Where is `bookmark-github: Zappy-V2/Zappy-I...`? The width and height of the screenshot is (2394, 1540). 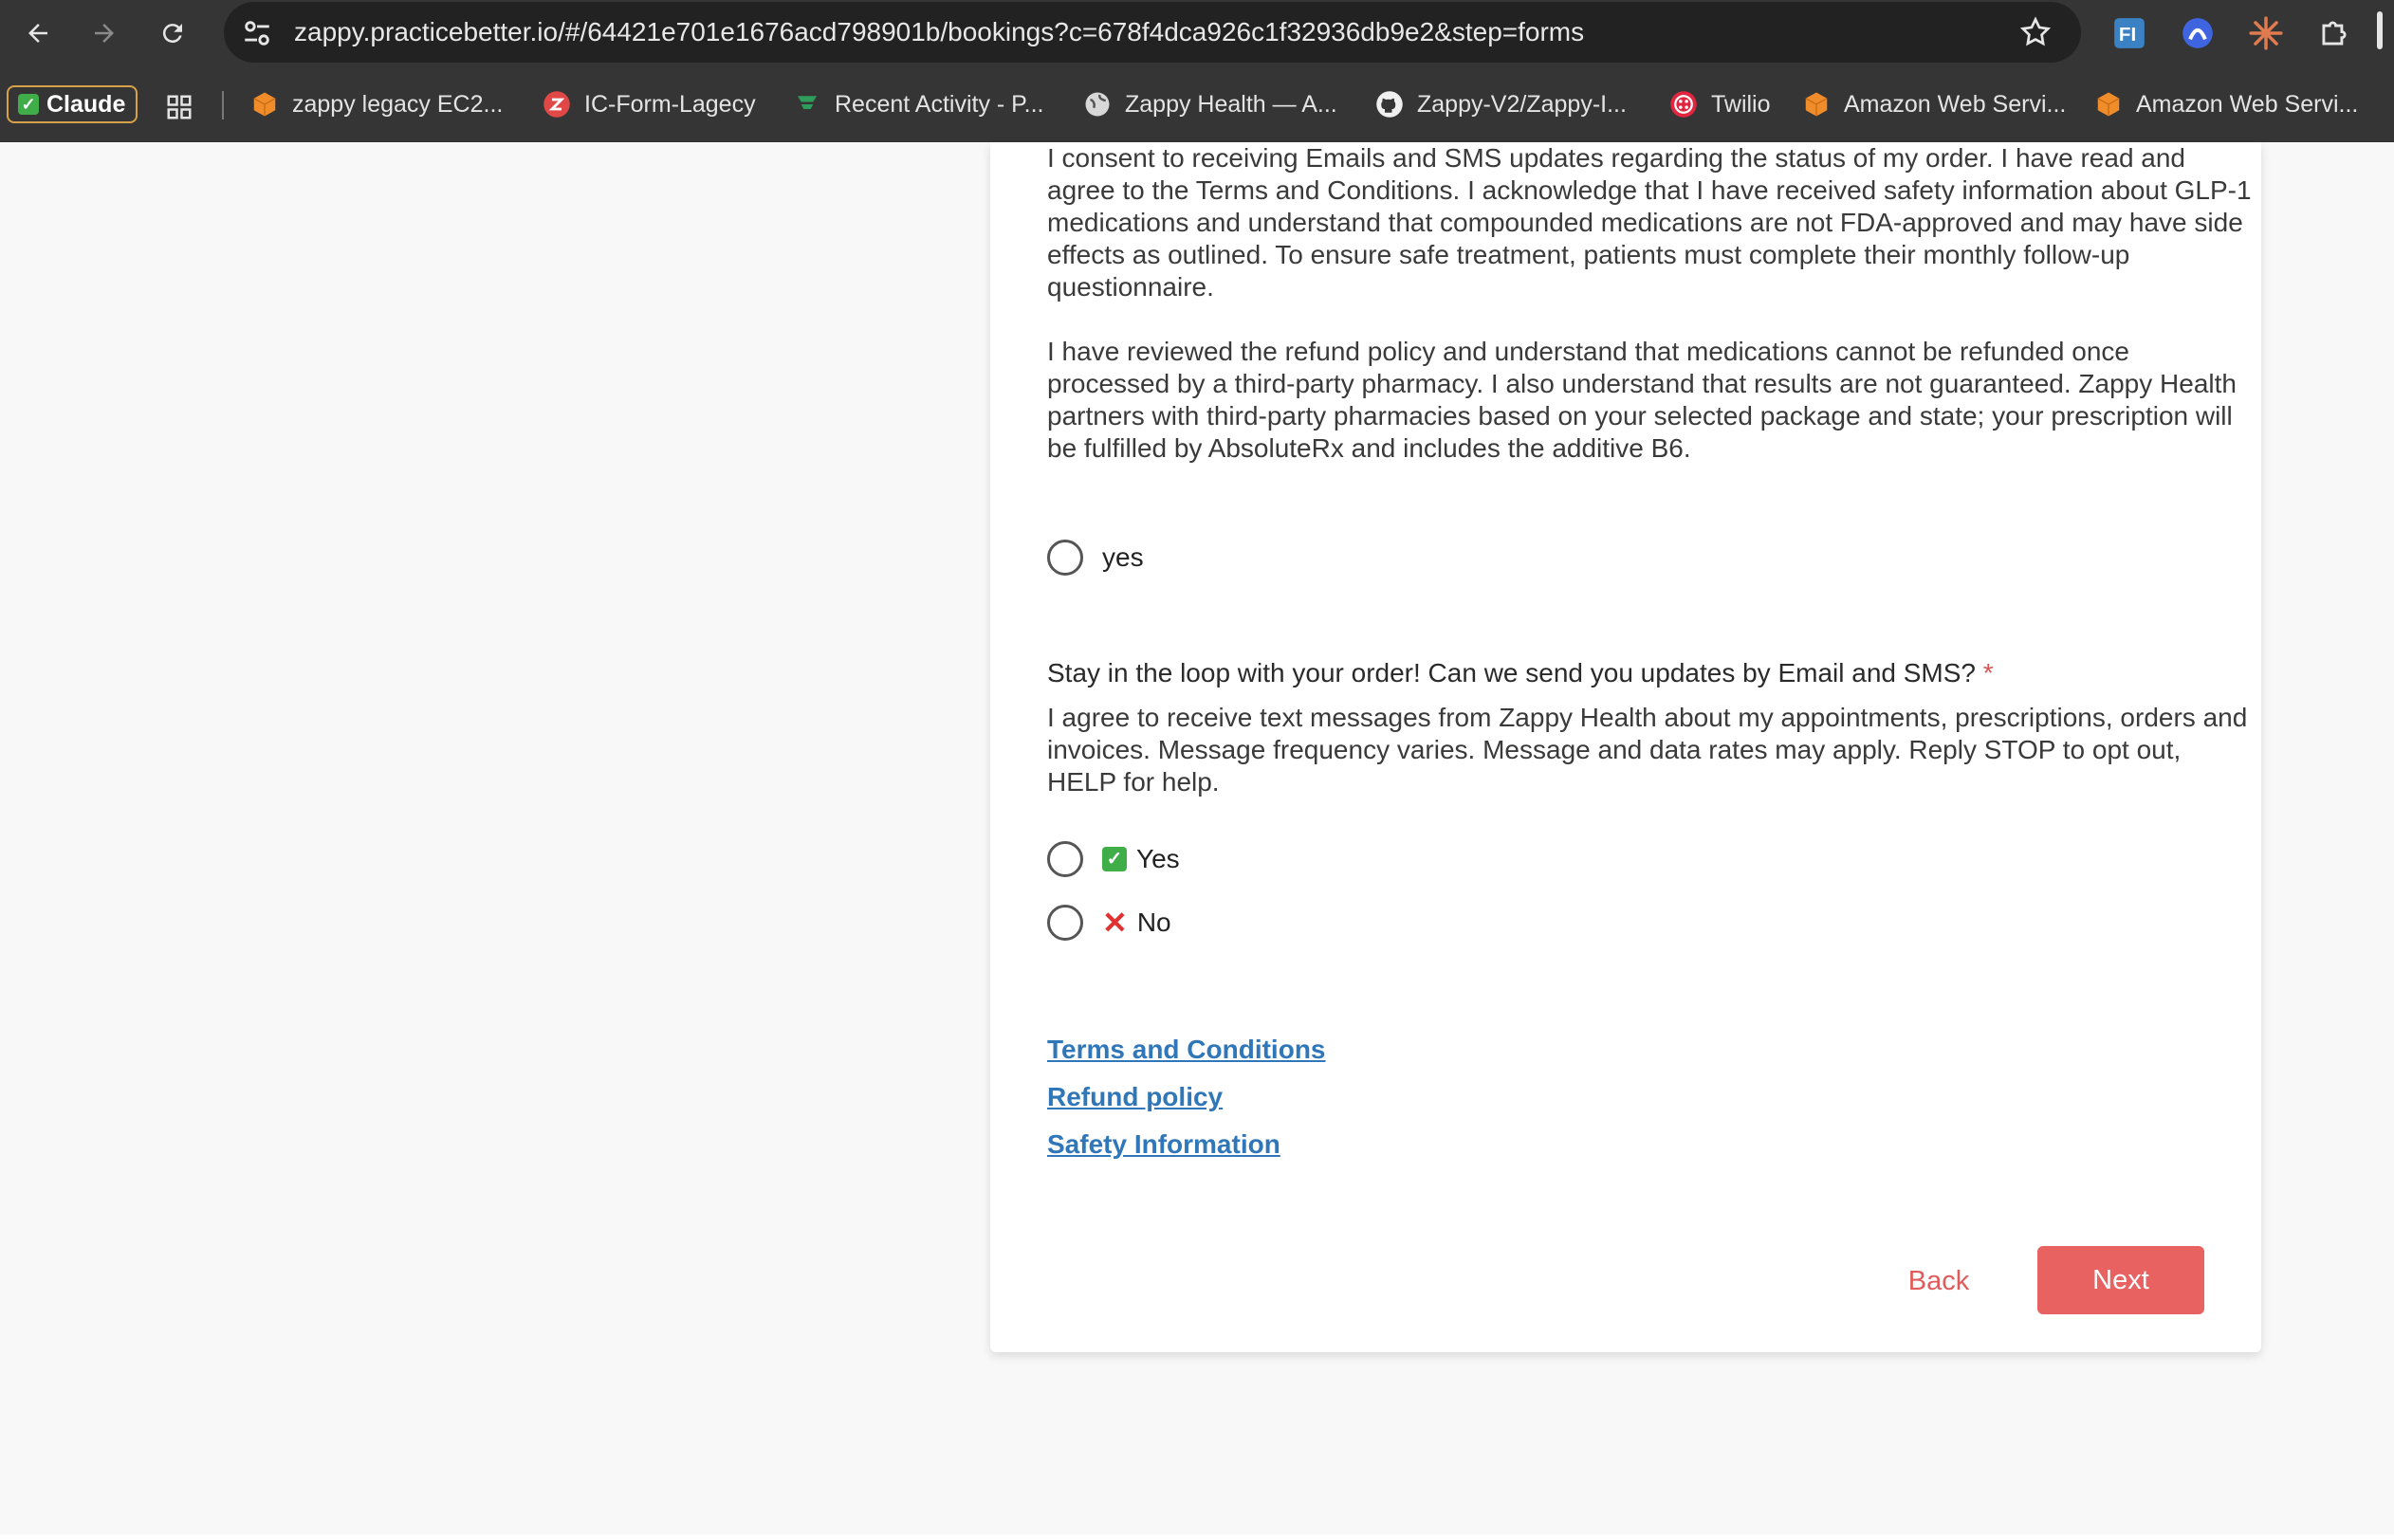 bookmark-github: Zappy-V2/Zappy-I... is located at coordinates (1501, 104).